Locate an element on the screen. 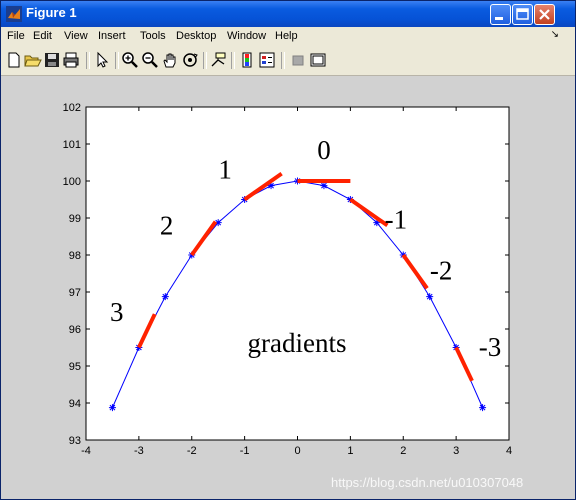 This screenshot has height=500, width=576. y-tick-label: 94 is located at coordinates (75, 404).